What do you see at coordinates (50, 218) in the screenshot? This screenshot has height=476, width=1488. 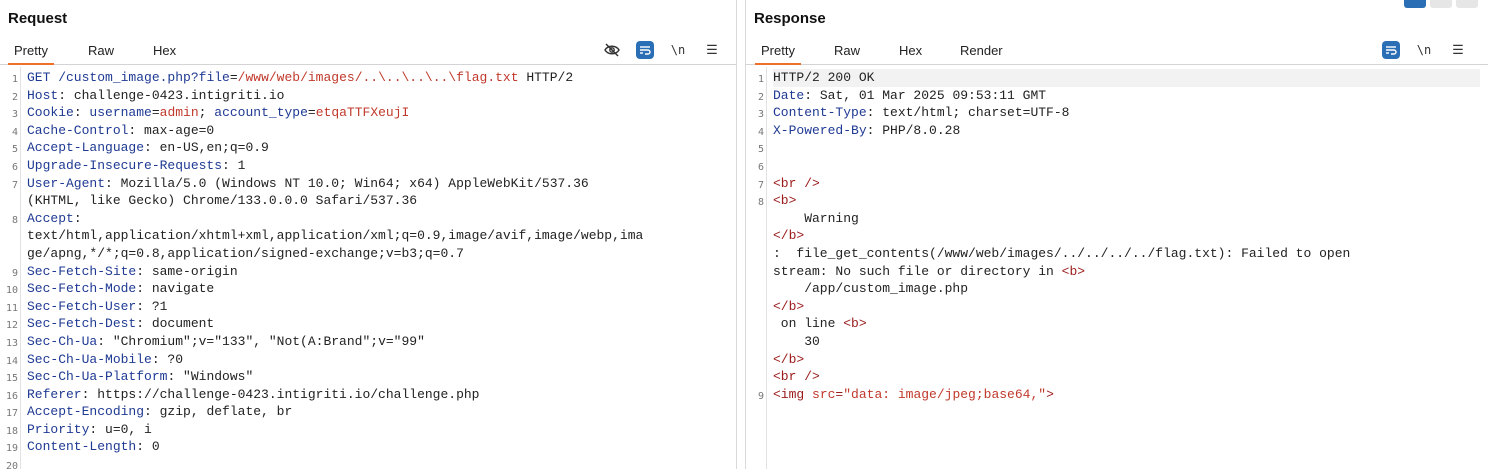 I see `header-name: Accept` at bounding box center [50, 218].